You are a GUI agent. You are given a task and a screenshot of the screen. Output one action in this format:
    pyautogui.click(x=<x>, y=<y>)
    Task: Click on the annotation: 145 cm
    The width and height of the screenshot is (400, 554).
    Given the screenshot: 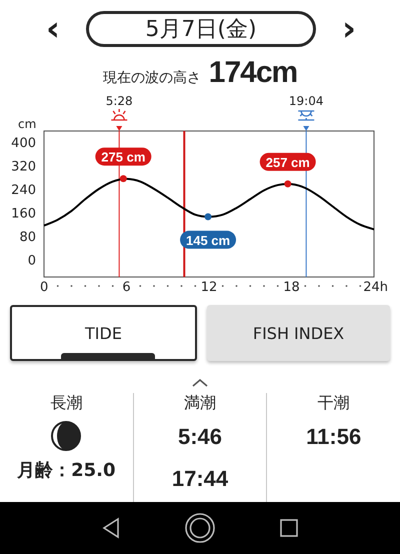 What is the action you would take?
    pyautogui.click(x=208, y=240)
    